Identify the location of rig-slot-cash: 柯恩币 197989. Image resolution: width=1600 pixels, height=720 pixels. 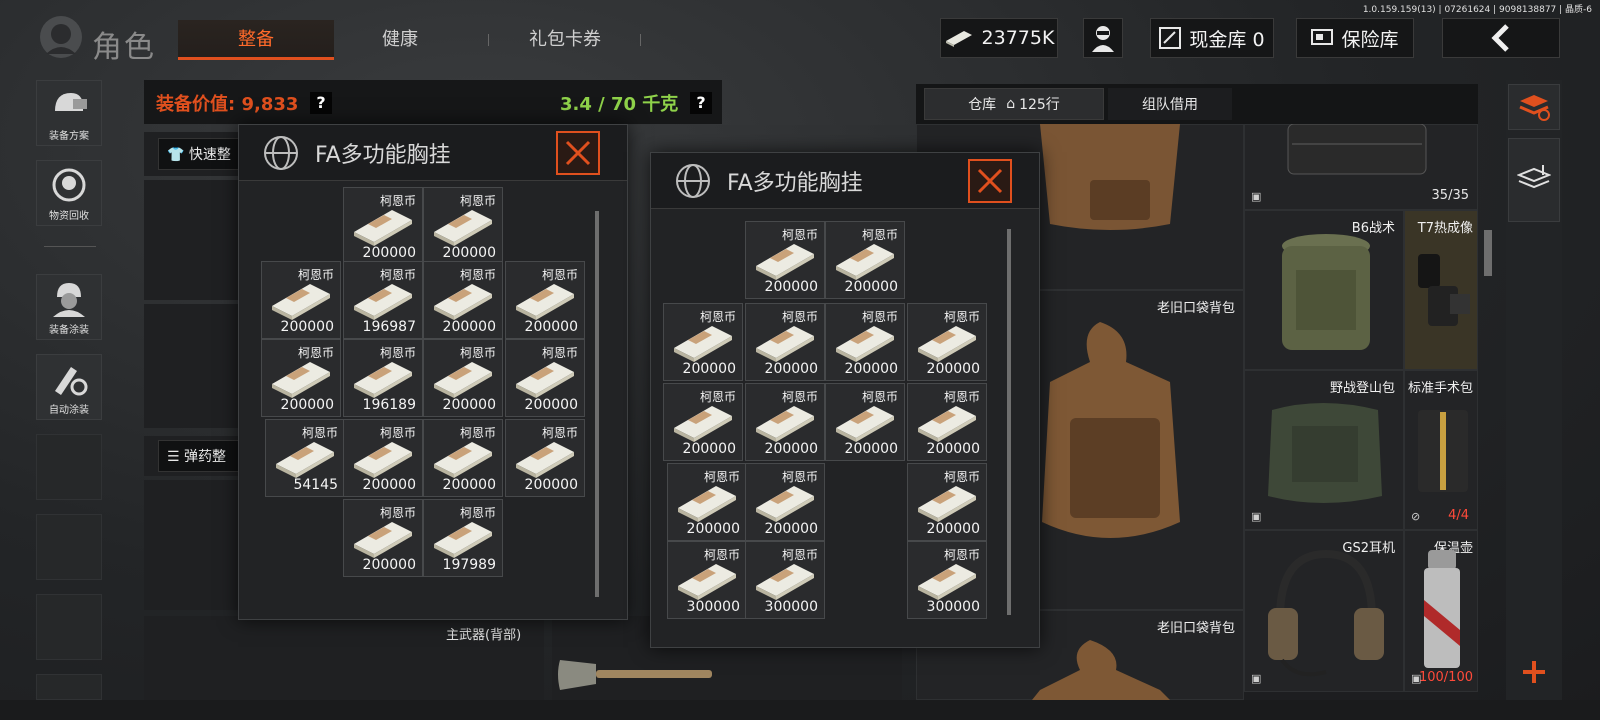
(463, 538).